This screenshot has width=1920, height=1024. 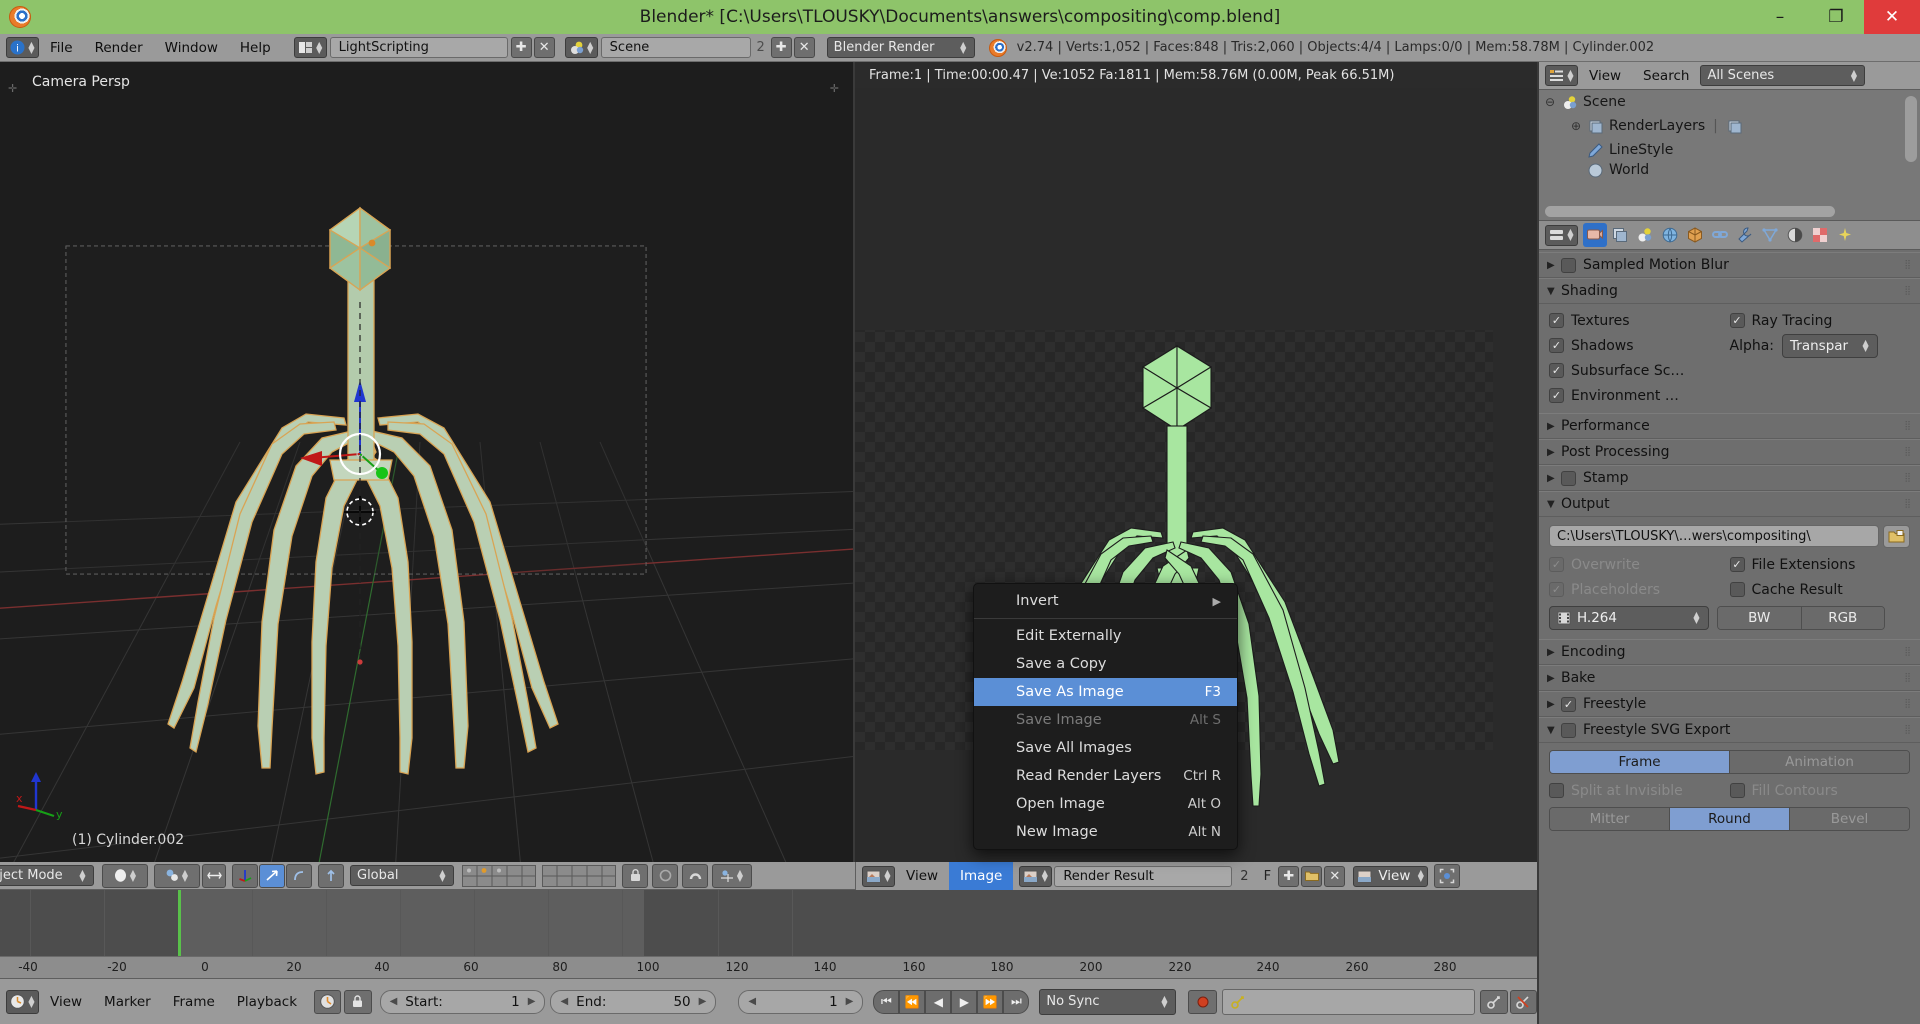 I want to click on properties-tab-world, so click(x=1670, y=235).